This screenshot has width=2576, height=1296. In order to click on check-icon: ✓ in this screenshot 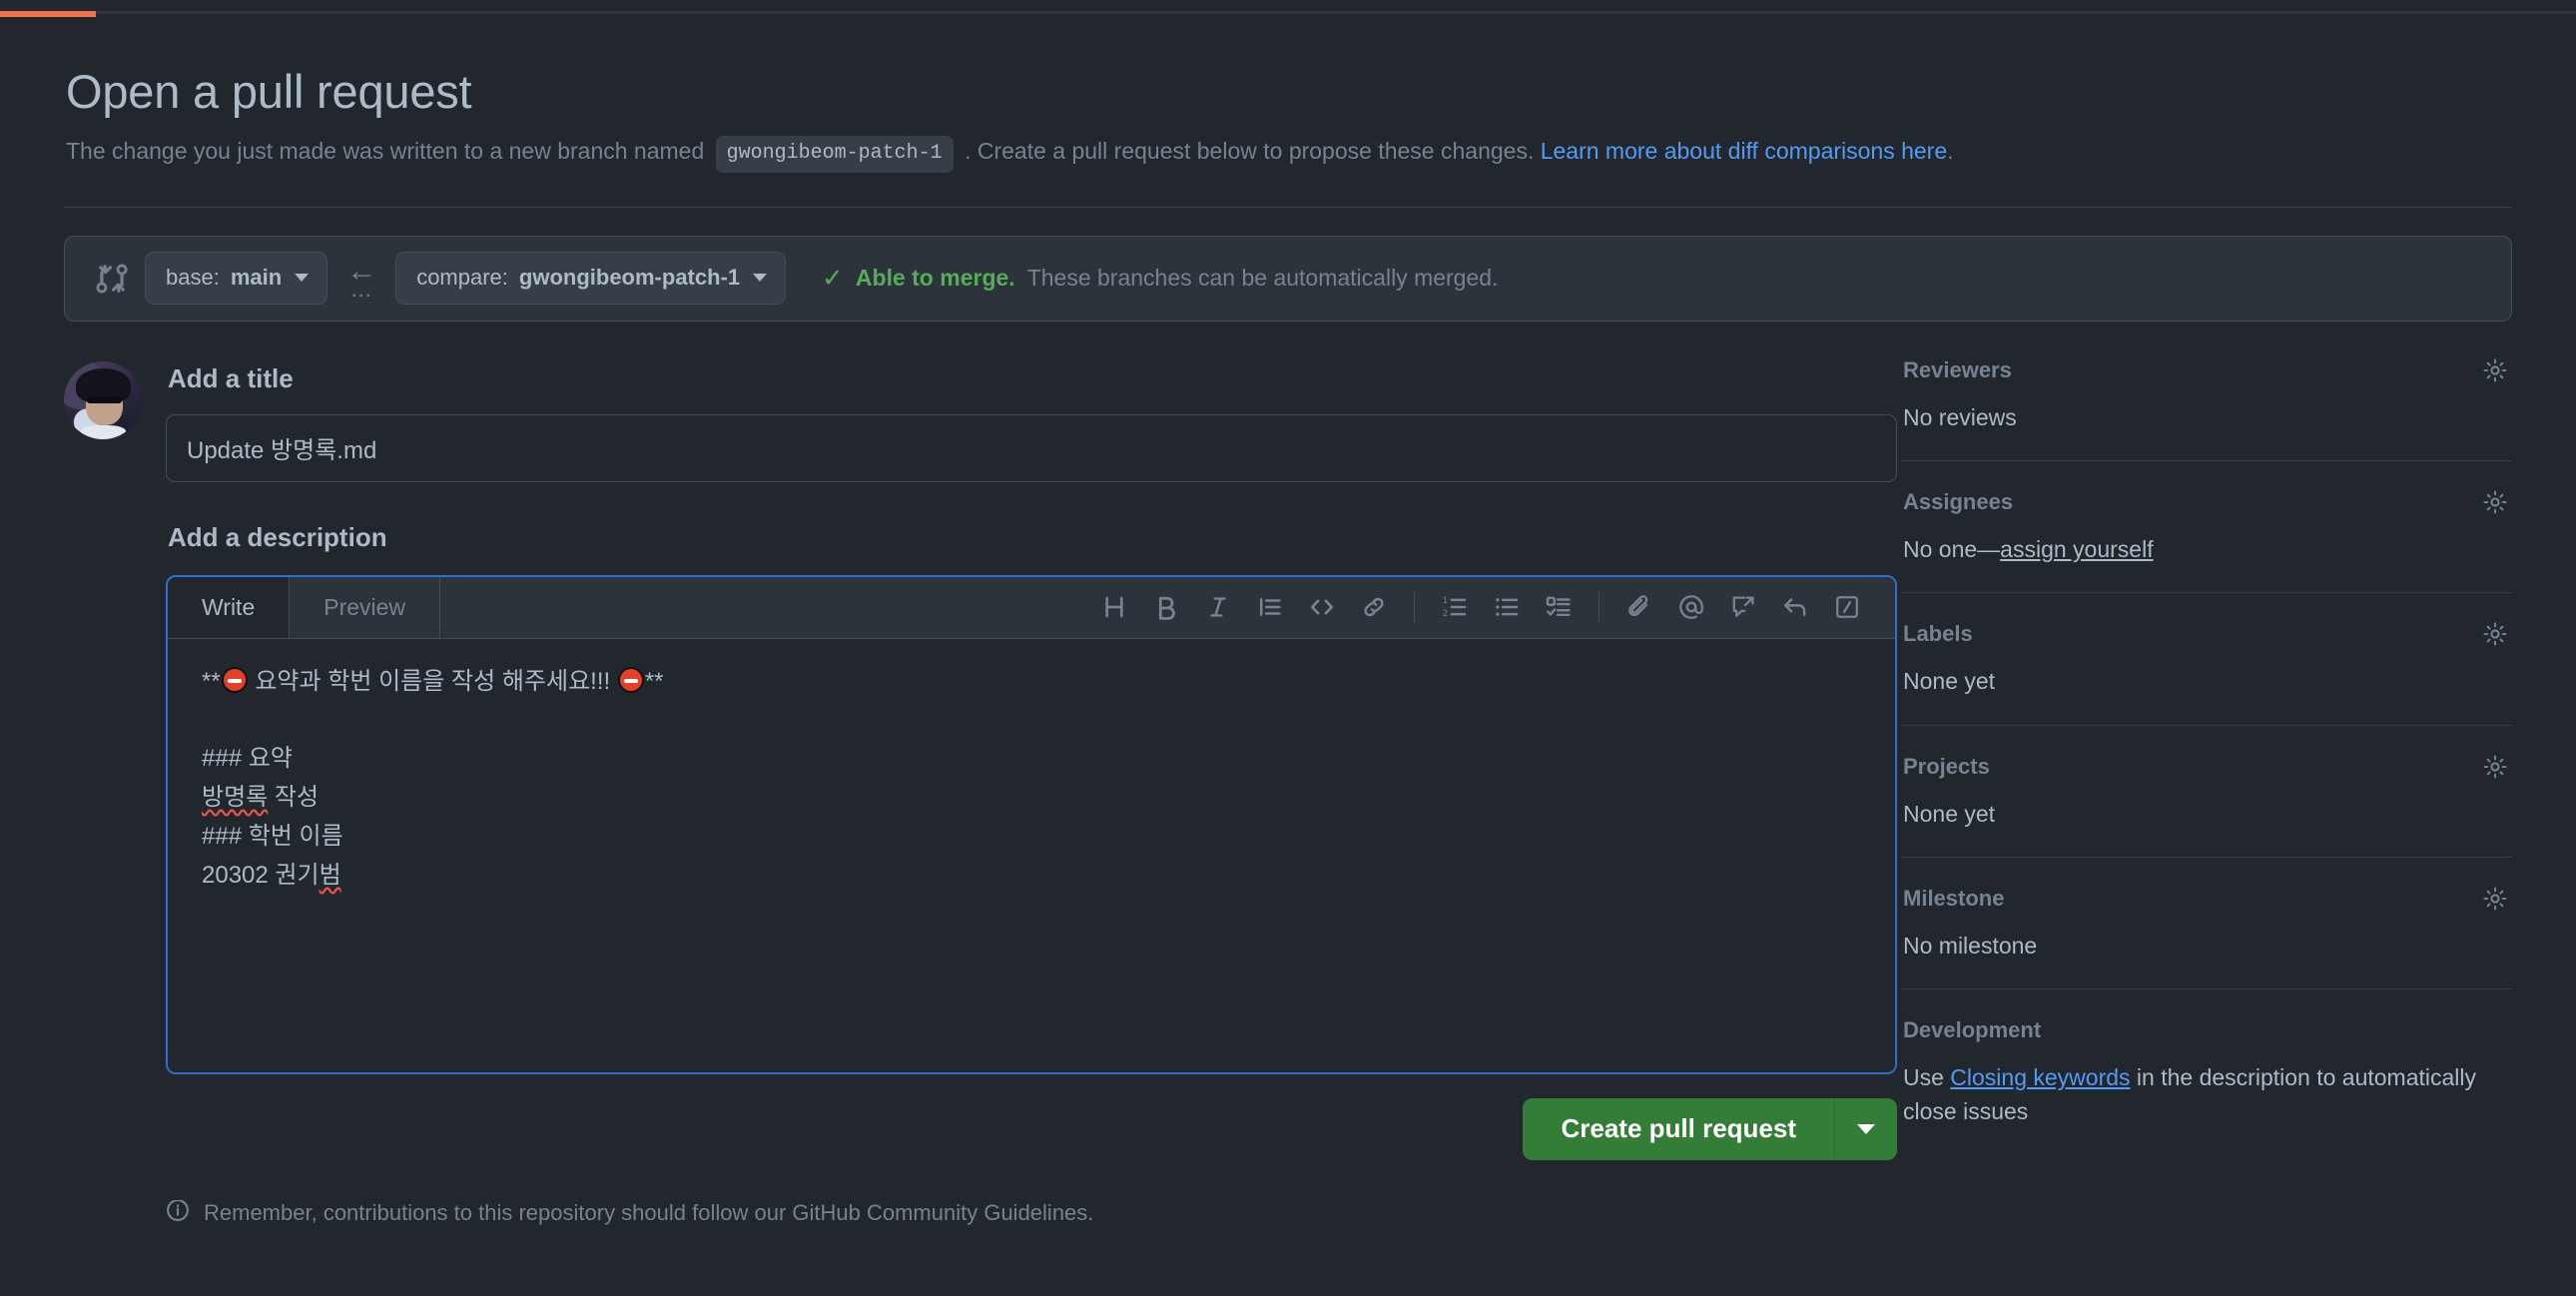, I will do `click(833, 278)`.